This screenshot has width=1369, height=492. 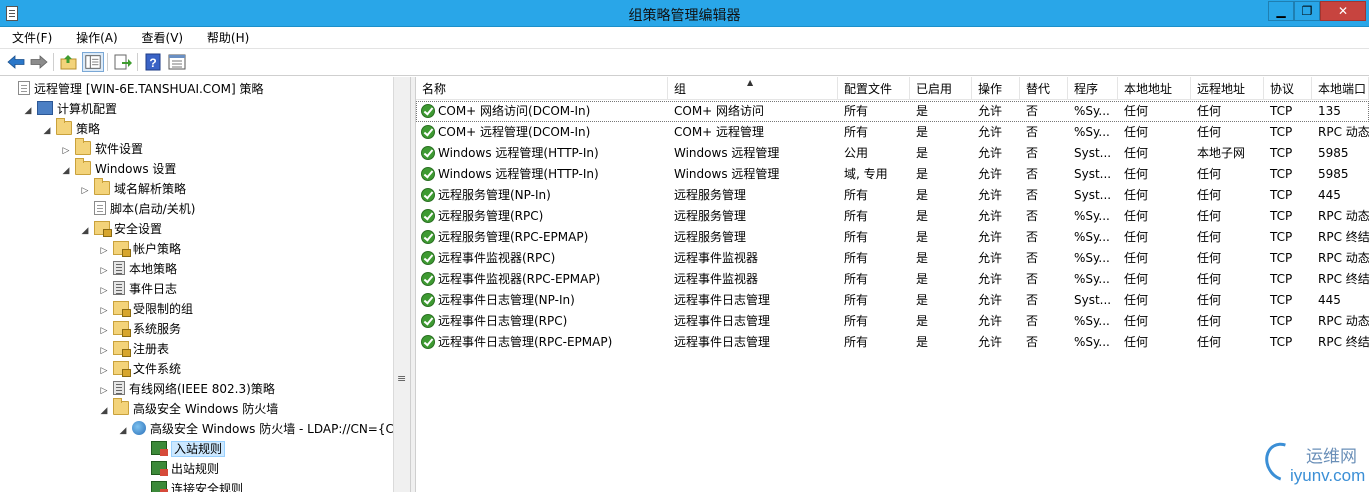 I want to click on col-local-address-header: 本地地址, so click(x=1154, y=88).